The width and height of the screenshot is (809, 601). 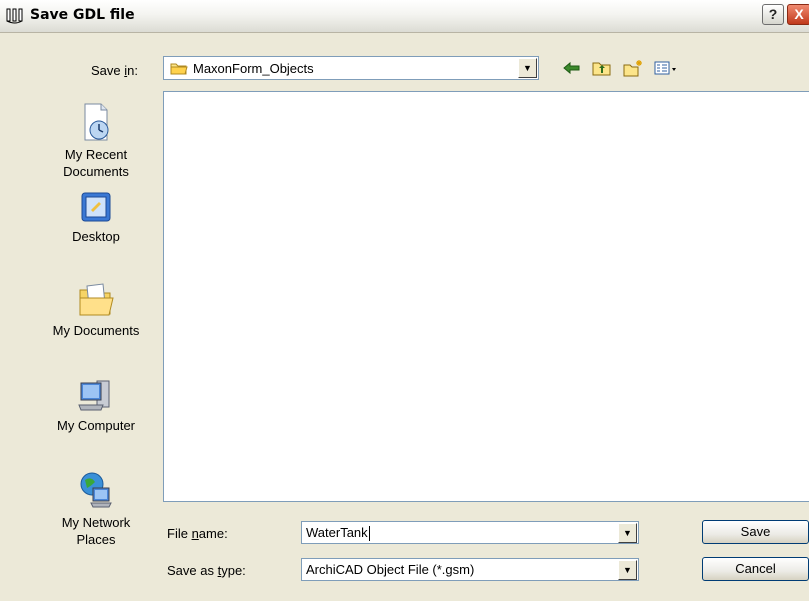 I want to click on my-documents-icon, so click(x=96, y=299).